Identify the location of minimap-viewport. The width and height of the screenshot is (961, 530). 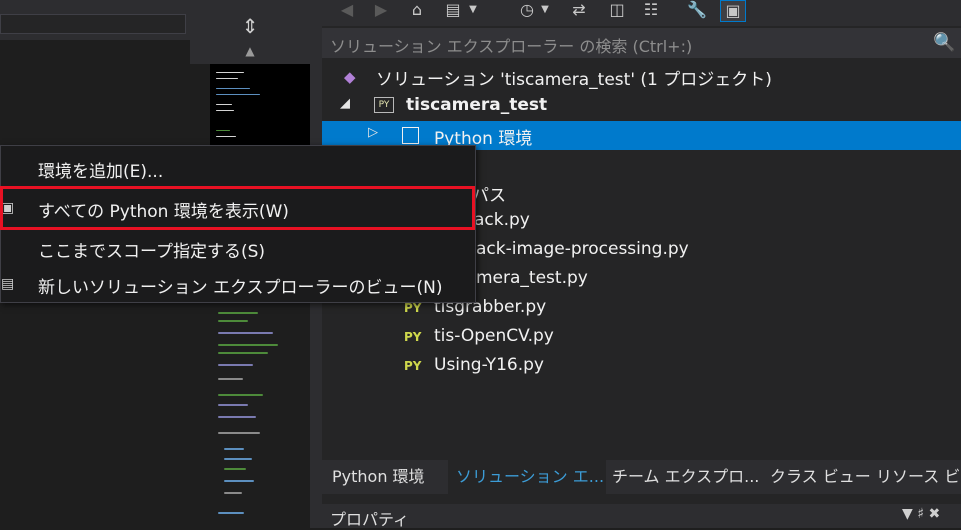
(260, 105).